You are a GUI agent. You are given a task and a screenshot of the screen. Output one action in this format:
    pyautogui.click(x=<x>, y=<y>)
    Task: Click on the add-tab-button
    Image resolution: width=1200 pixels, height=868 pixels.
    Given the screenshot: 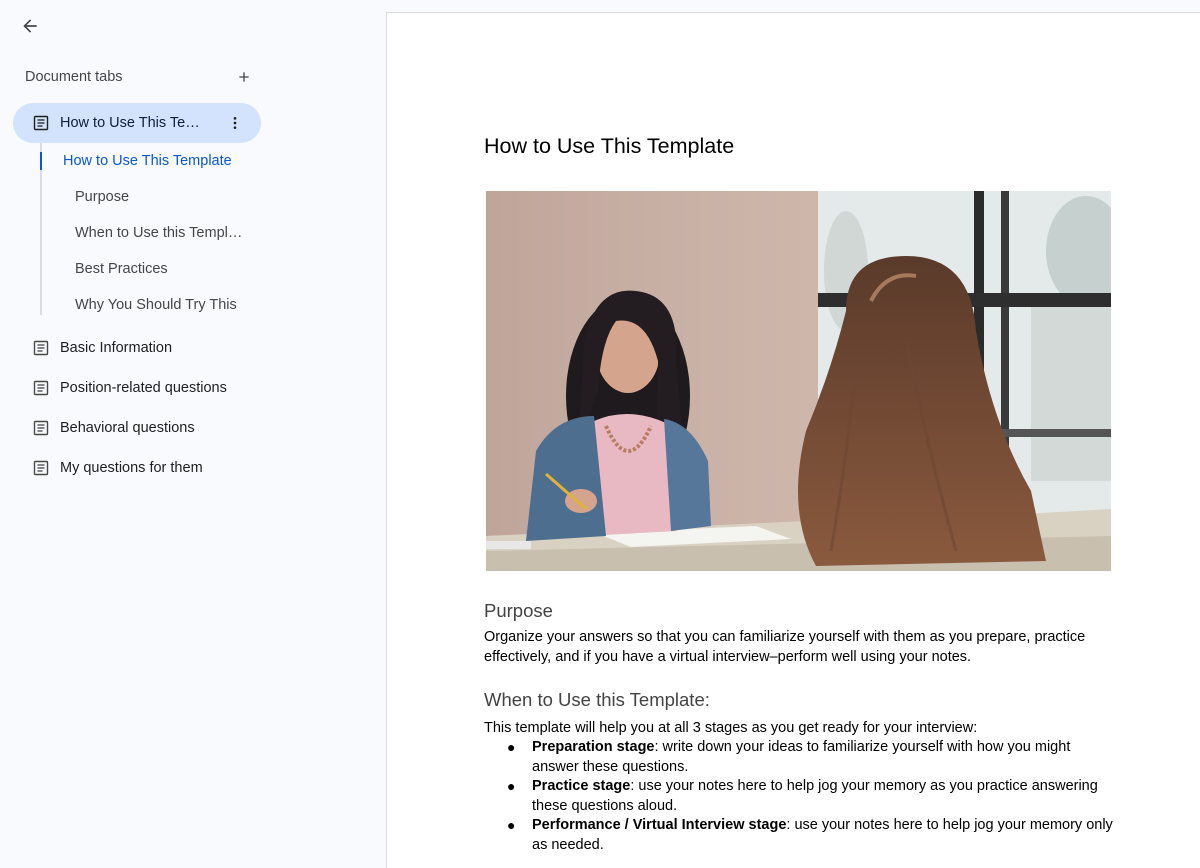 What is the action you would take?
    pyautogui.click(x=244, y=77)
    